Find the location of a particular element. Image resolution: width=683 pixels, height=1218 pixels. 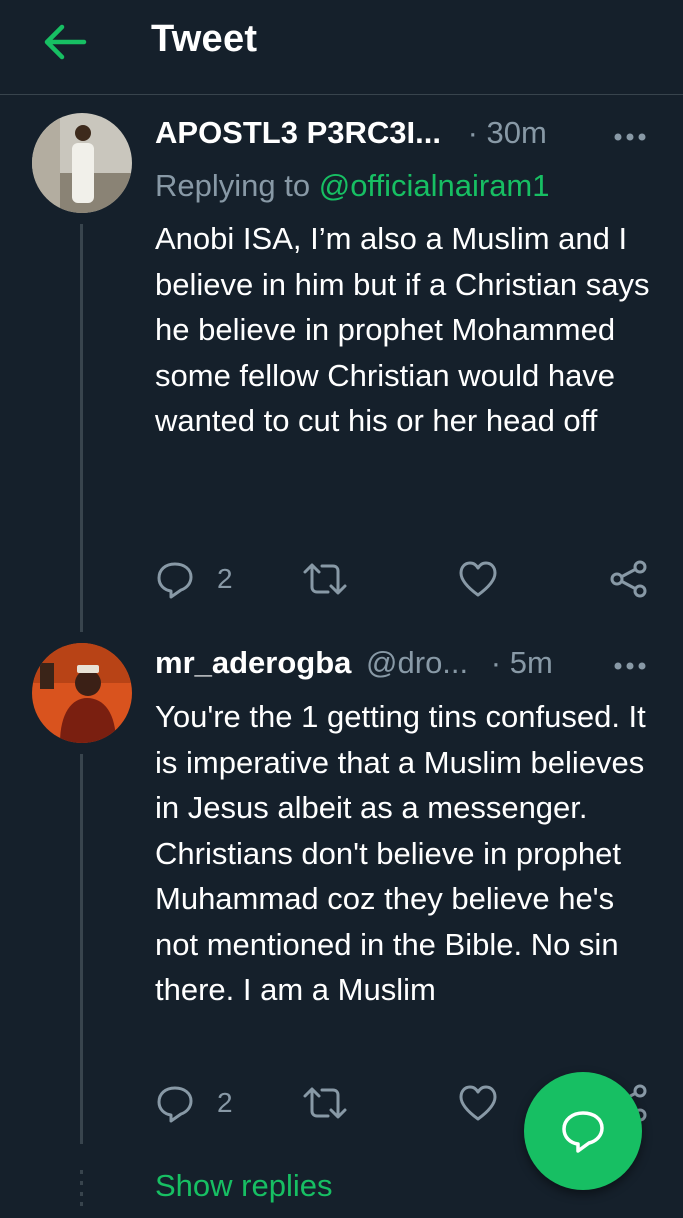

share-icon is located at coordinates (628, 579).